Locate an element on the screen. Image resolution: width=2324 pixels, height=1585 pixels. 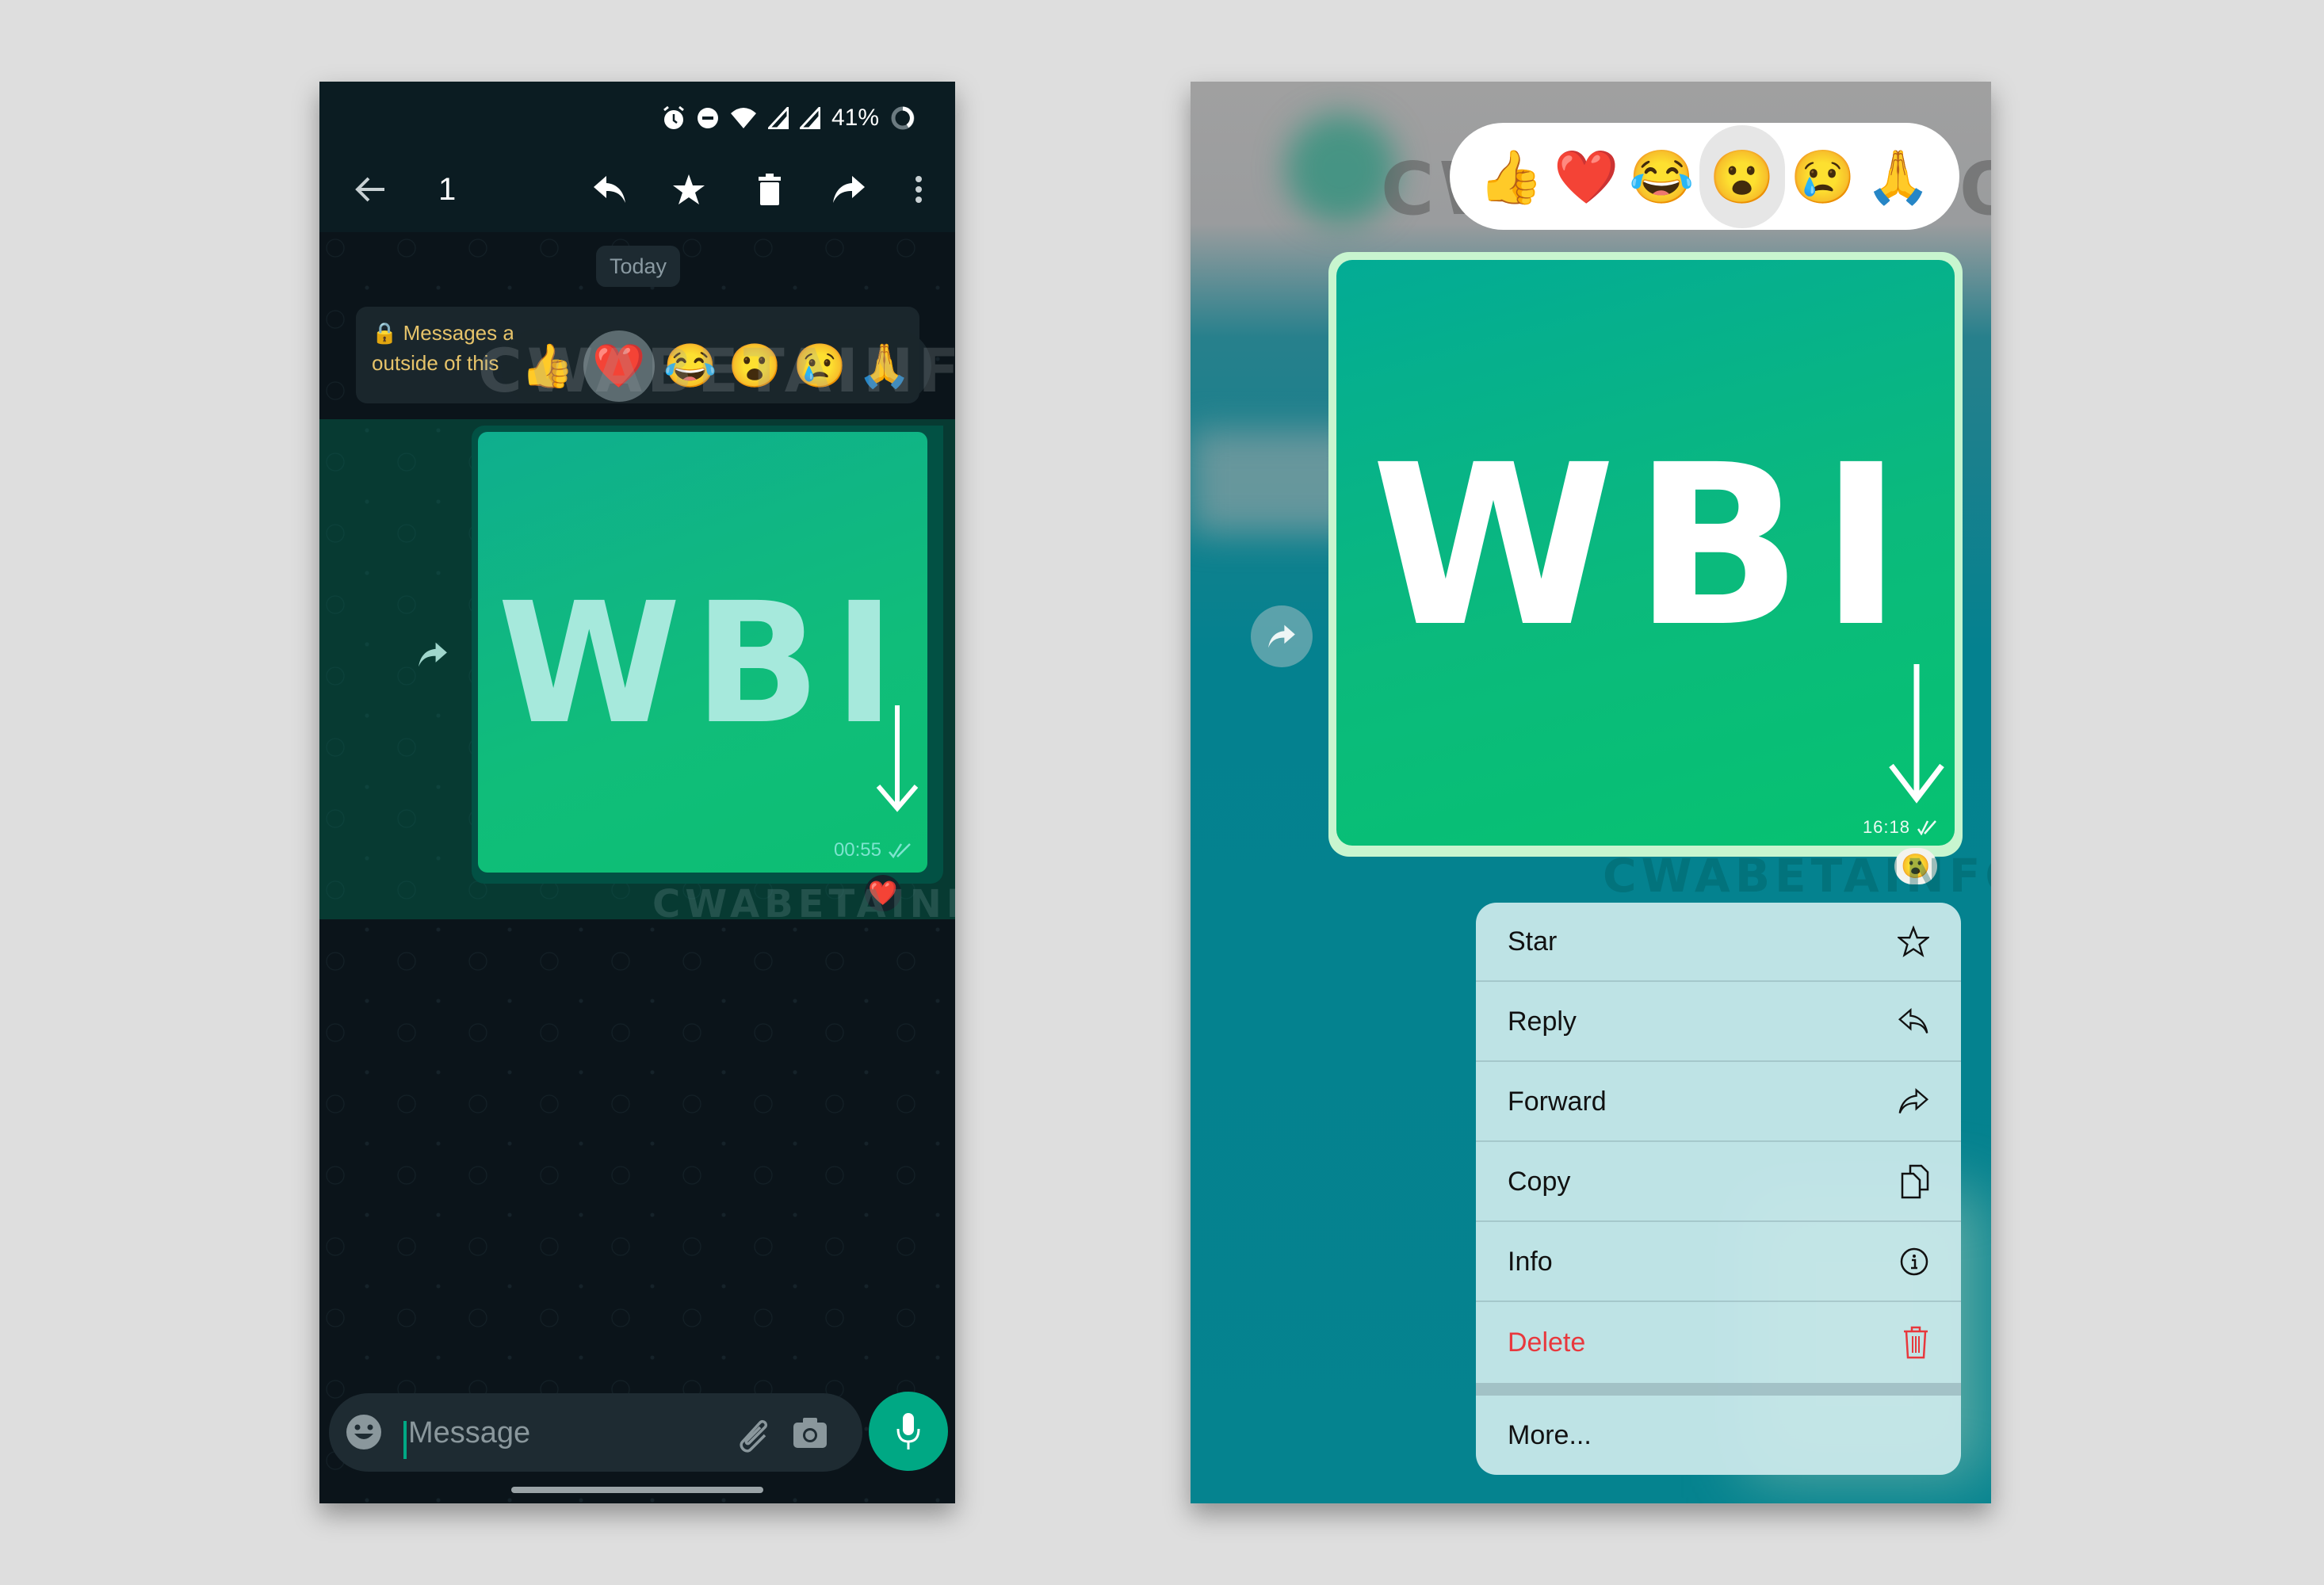
menu-item-label: Forward is located at coordinates (1557, 1101).